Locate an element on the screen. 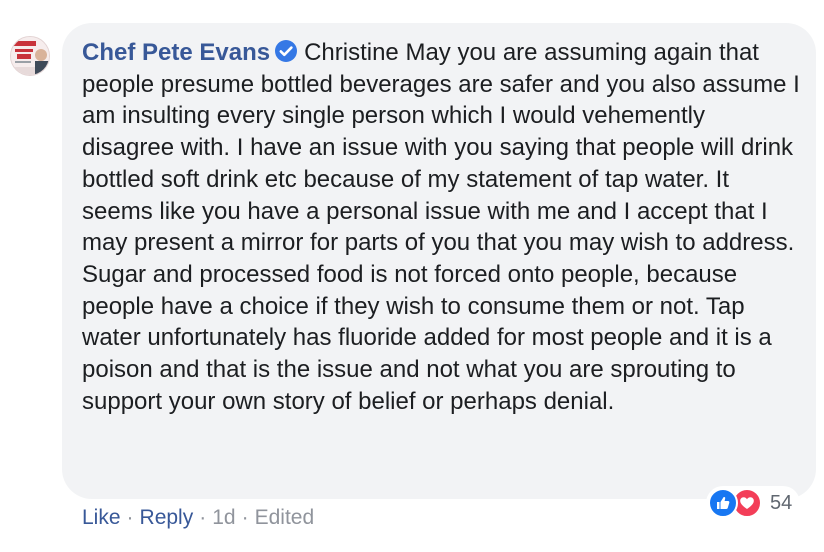 The height and width of the screenshot is (552, 824). author-avatar is located at coordinates (30, 56).